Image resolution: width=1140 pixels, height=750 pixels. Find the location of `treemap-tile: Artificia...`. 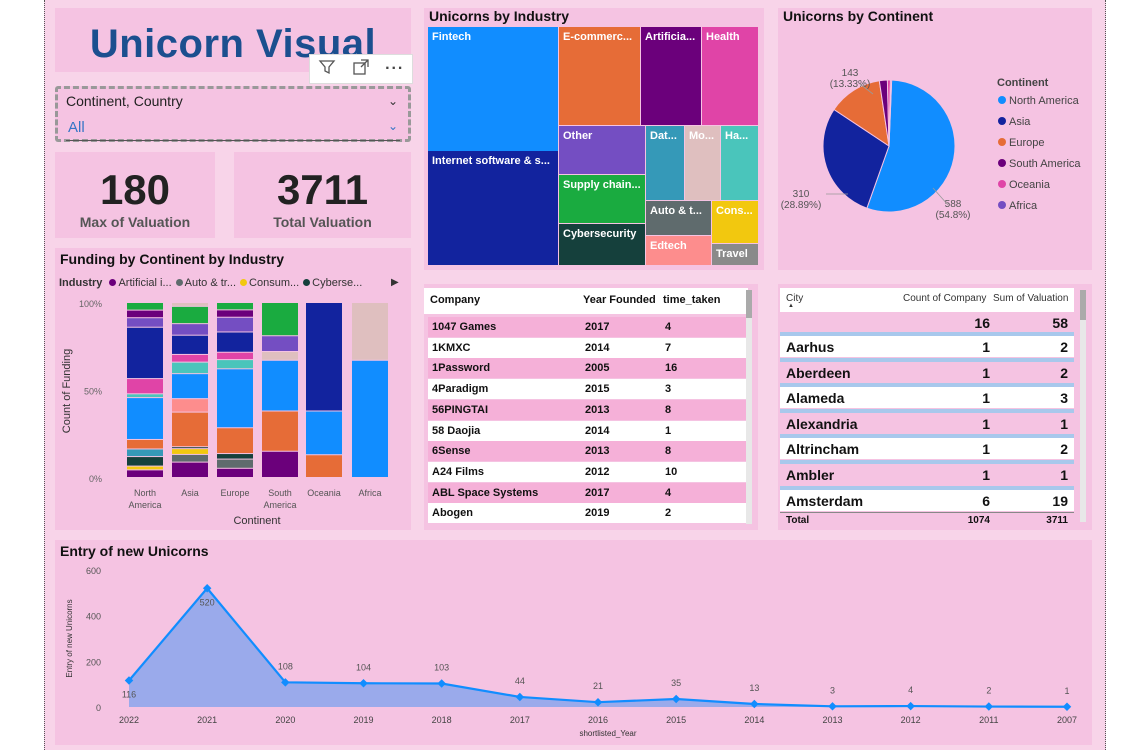

treemap-tile: Artificia... is located at coordinates (671, 76).